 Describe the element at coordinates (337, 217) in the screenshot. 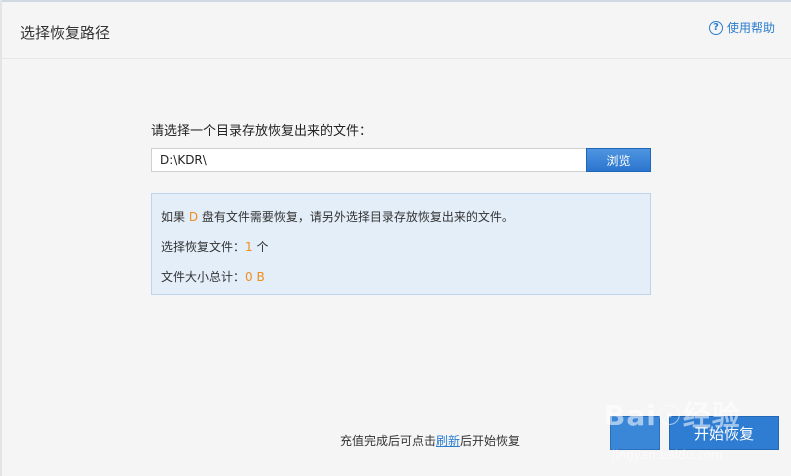

I see `info-warning-line: 如果 D 盘有文件需要恢复，请另外选择目录存放恢复出来的文件。` at that location.